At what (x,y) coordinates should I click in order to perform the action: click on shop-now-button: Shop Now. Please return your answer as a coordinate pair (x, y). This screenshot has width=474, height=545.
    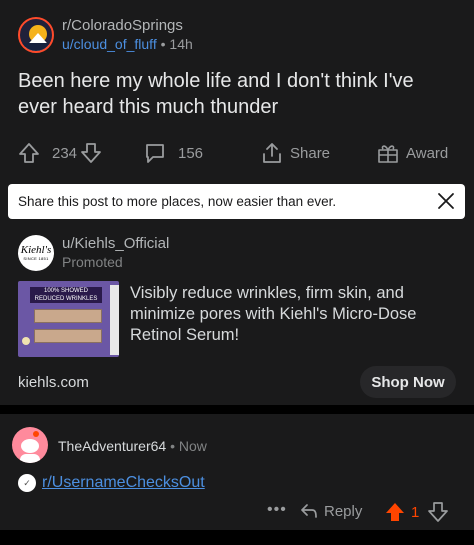
    Looking at the image, I should click on (408, 382).